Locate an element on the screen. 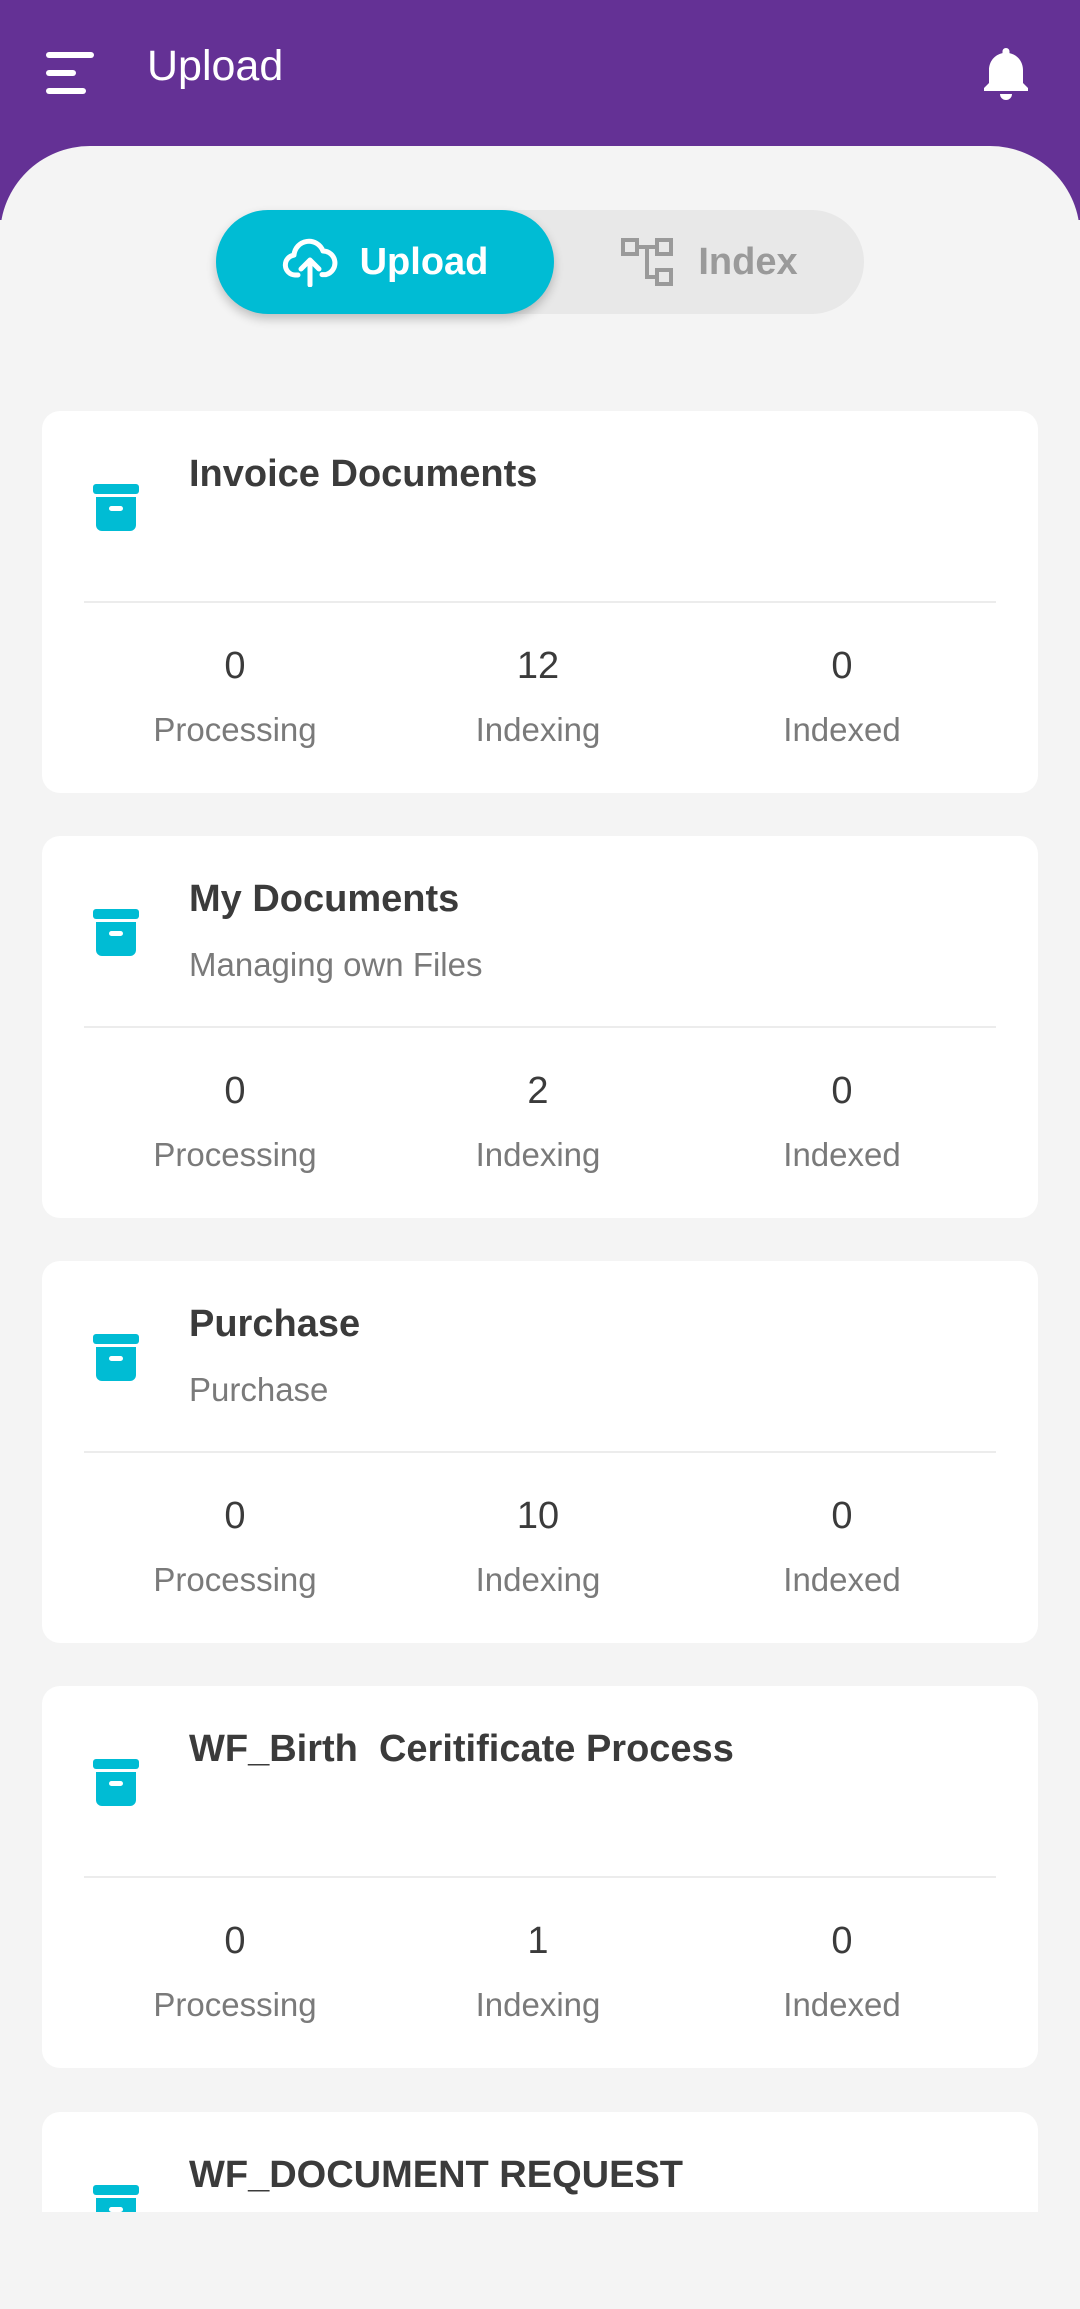 The width and height of the screenshot is (1080, 2309). indexing-count: 2 is located at coordinates (538, 1091).